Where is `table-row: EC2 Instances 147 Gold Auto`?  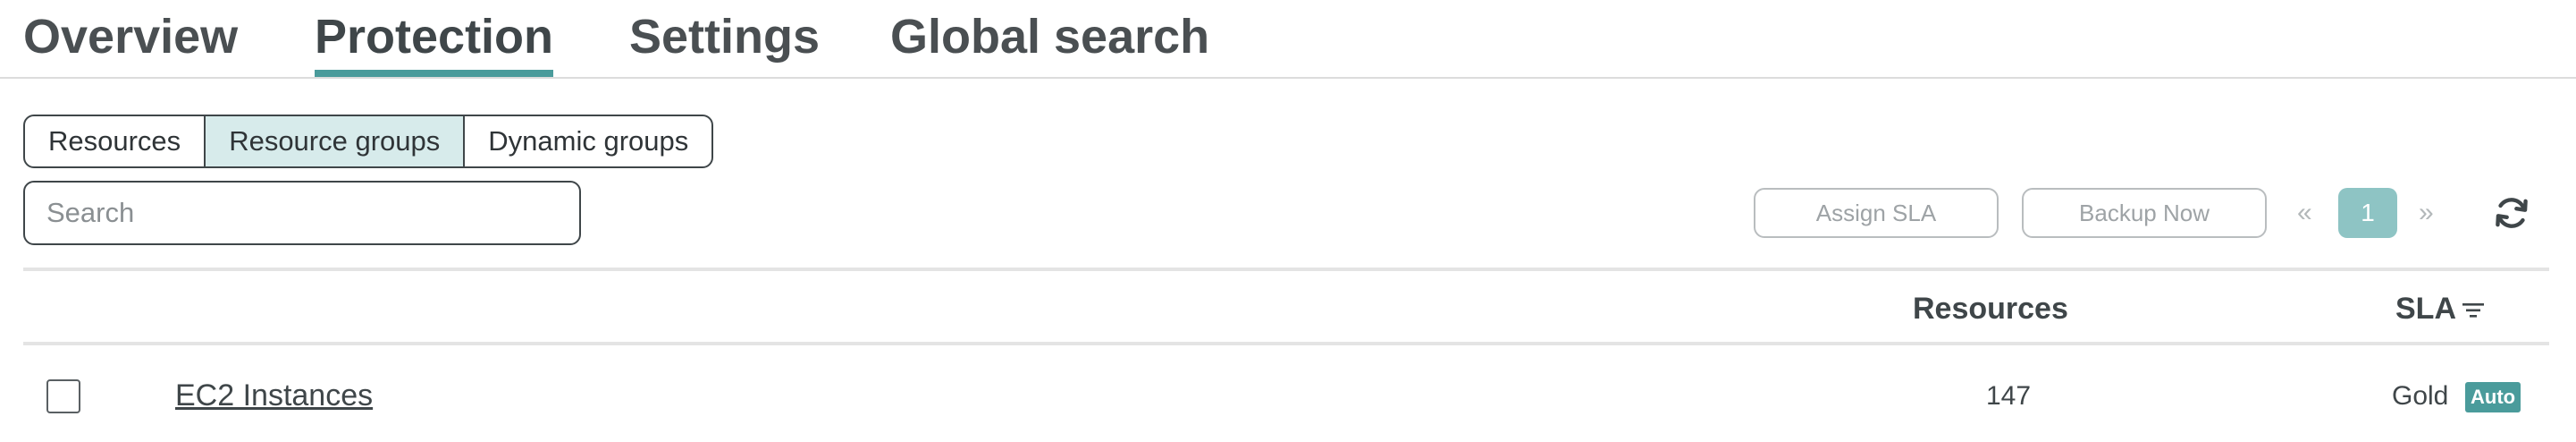
table-row: EC2 Instances 147 Gold Auto is located at coordinates (1286, 398).